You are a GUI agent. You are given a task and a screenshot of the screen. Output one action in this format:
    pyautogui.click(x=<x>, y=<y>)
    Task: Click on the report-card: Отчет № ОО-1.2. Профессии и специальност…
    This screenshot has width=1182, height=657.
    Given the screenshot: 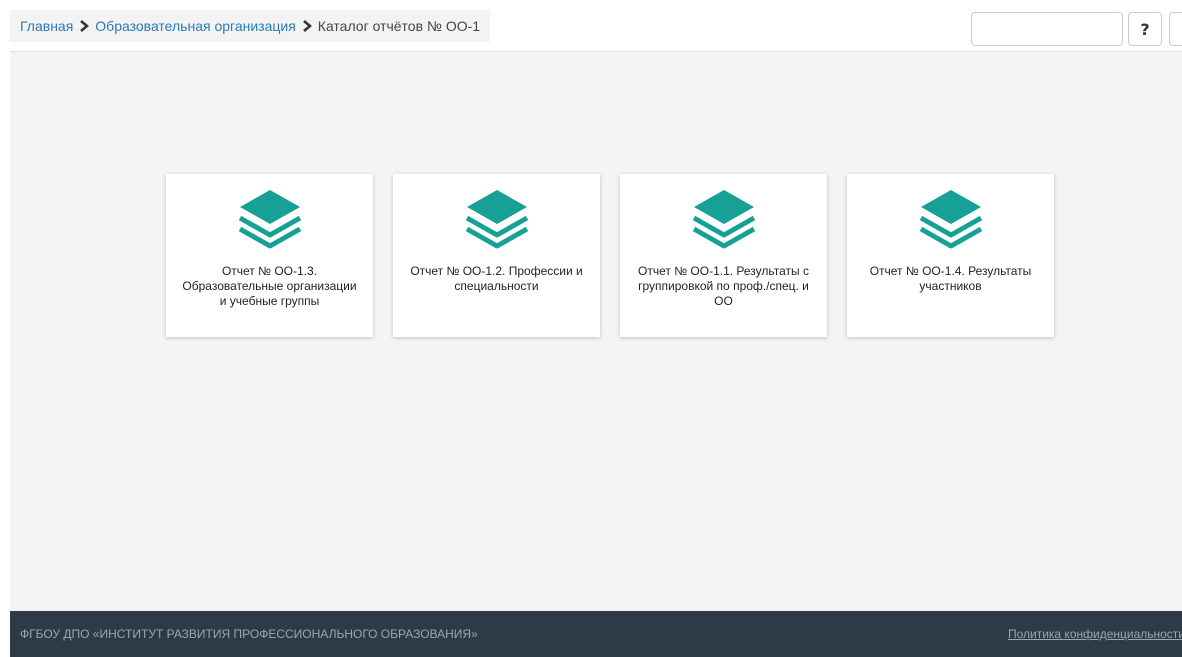 What is the action you would take?
    pyautogui.click(x=496, y=255)
    